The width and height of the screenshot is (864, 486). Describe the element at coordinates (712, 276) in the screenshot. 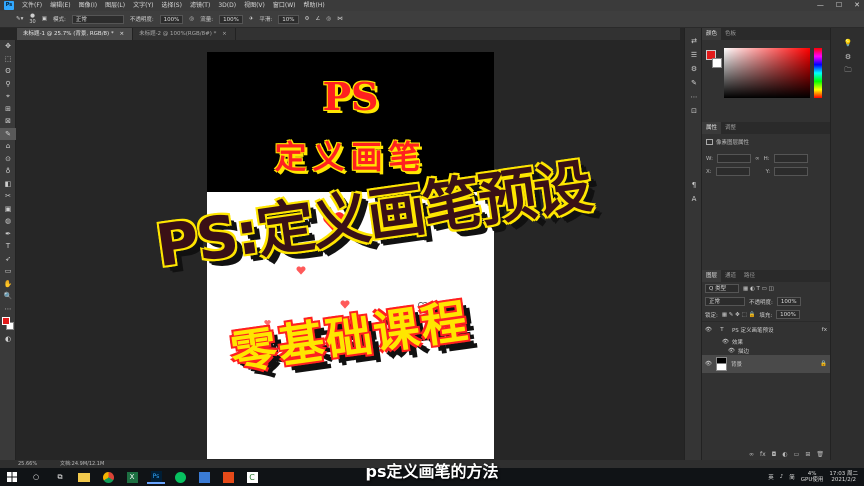

I see `tab-layers: 图层` at that location.